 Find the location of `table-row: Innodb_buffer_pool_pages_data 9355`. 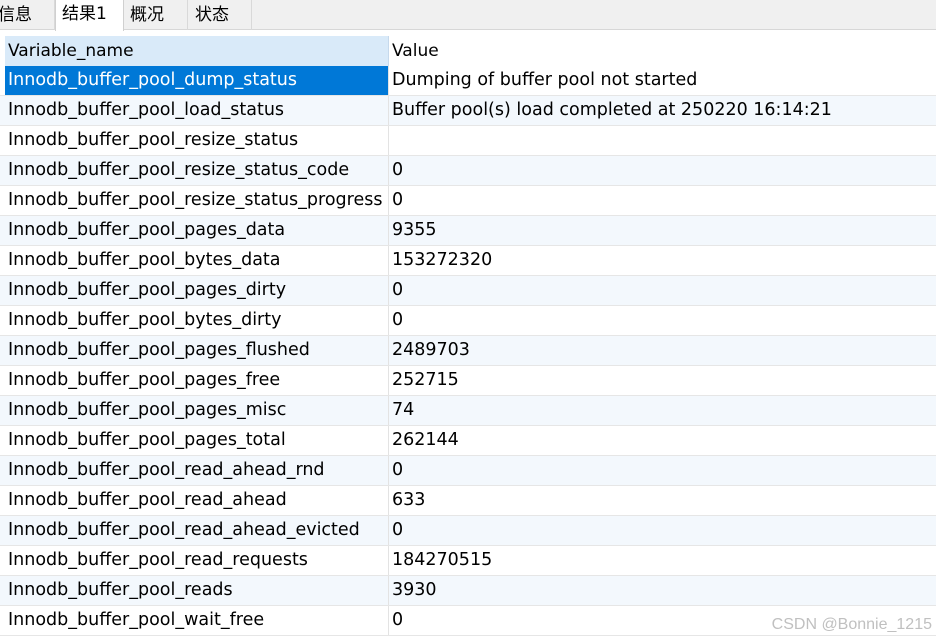

table-row: Innodb_buffer_pool_pages_data 9355 is located at coordinates (468, 231).